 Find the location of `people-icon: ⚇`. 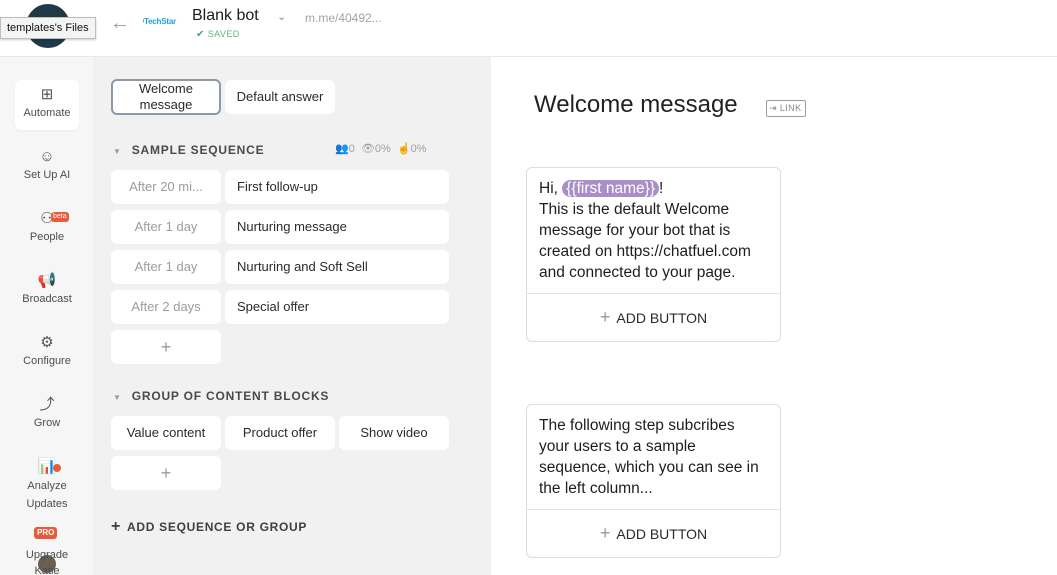

people-icon: ⚇ is located at coordinates (47, 218).